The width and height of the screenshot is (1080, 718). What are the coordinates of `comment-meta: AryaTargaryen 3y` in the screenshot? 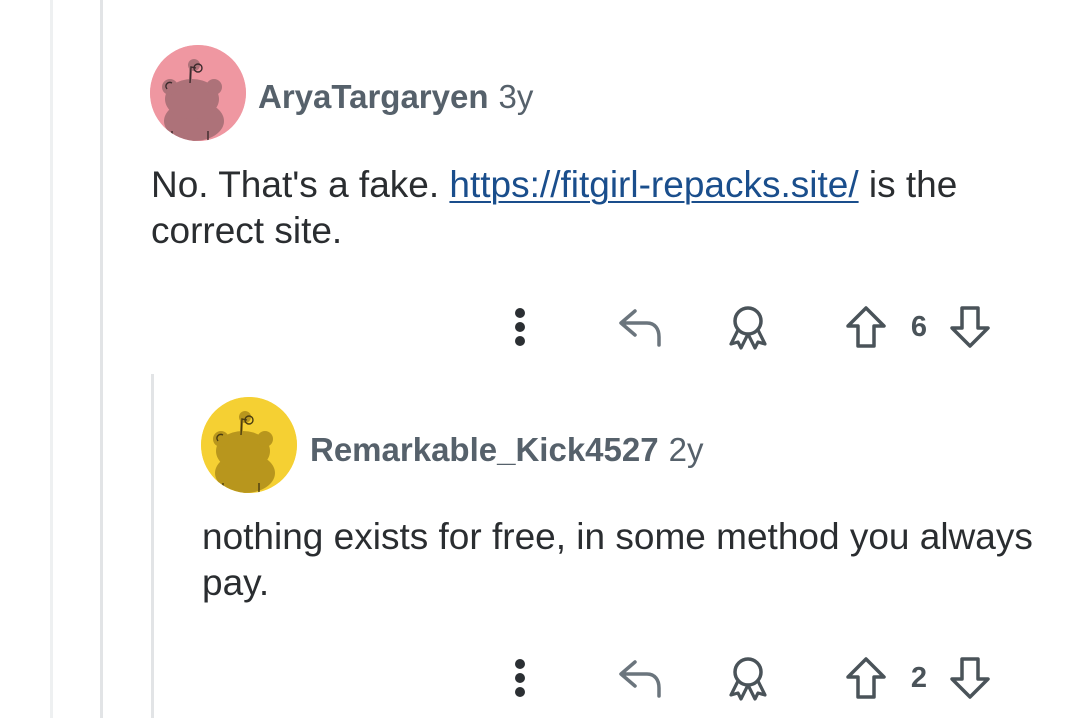 It's located at (395, 97).